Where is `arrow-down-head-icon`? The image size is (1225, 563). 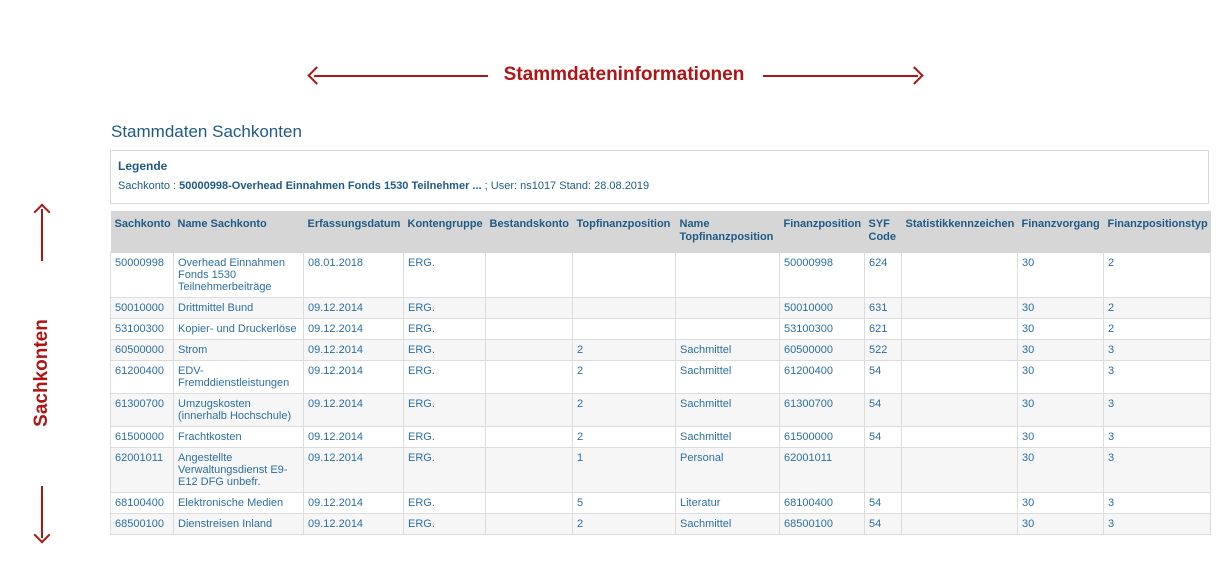
arrow-down-head-icon is located at coordinates (42, 535).